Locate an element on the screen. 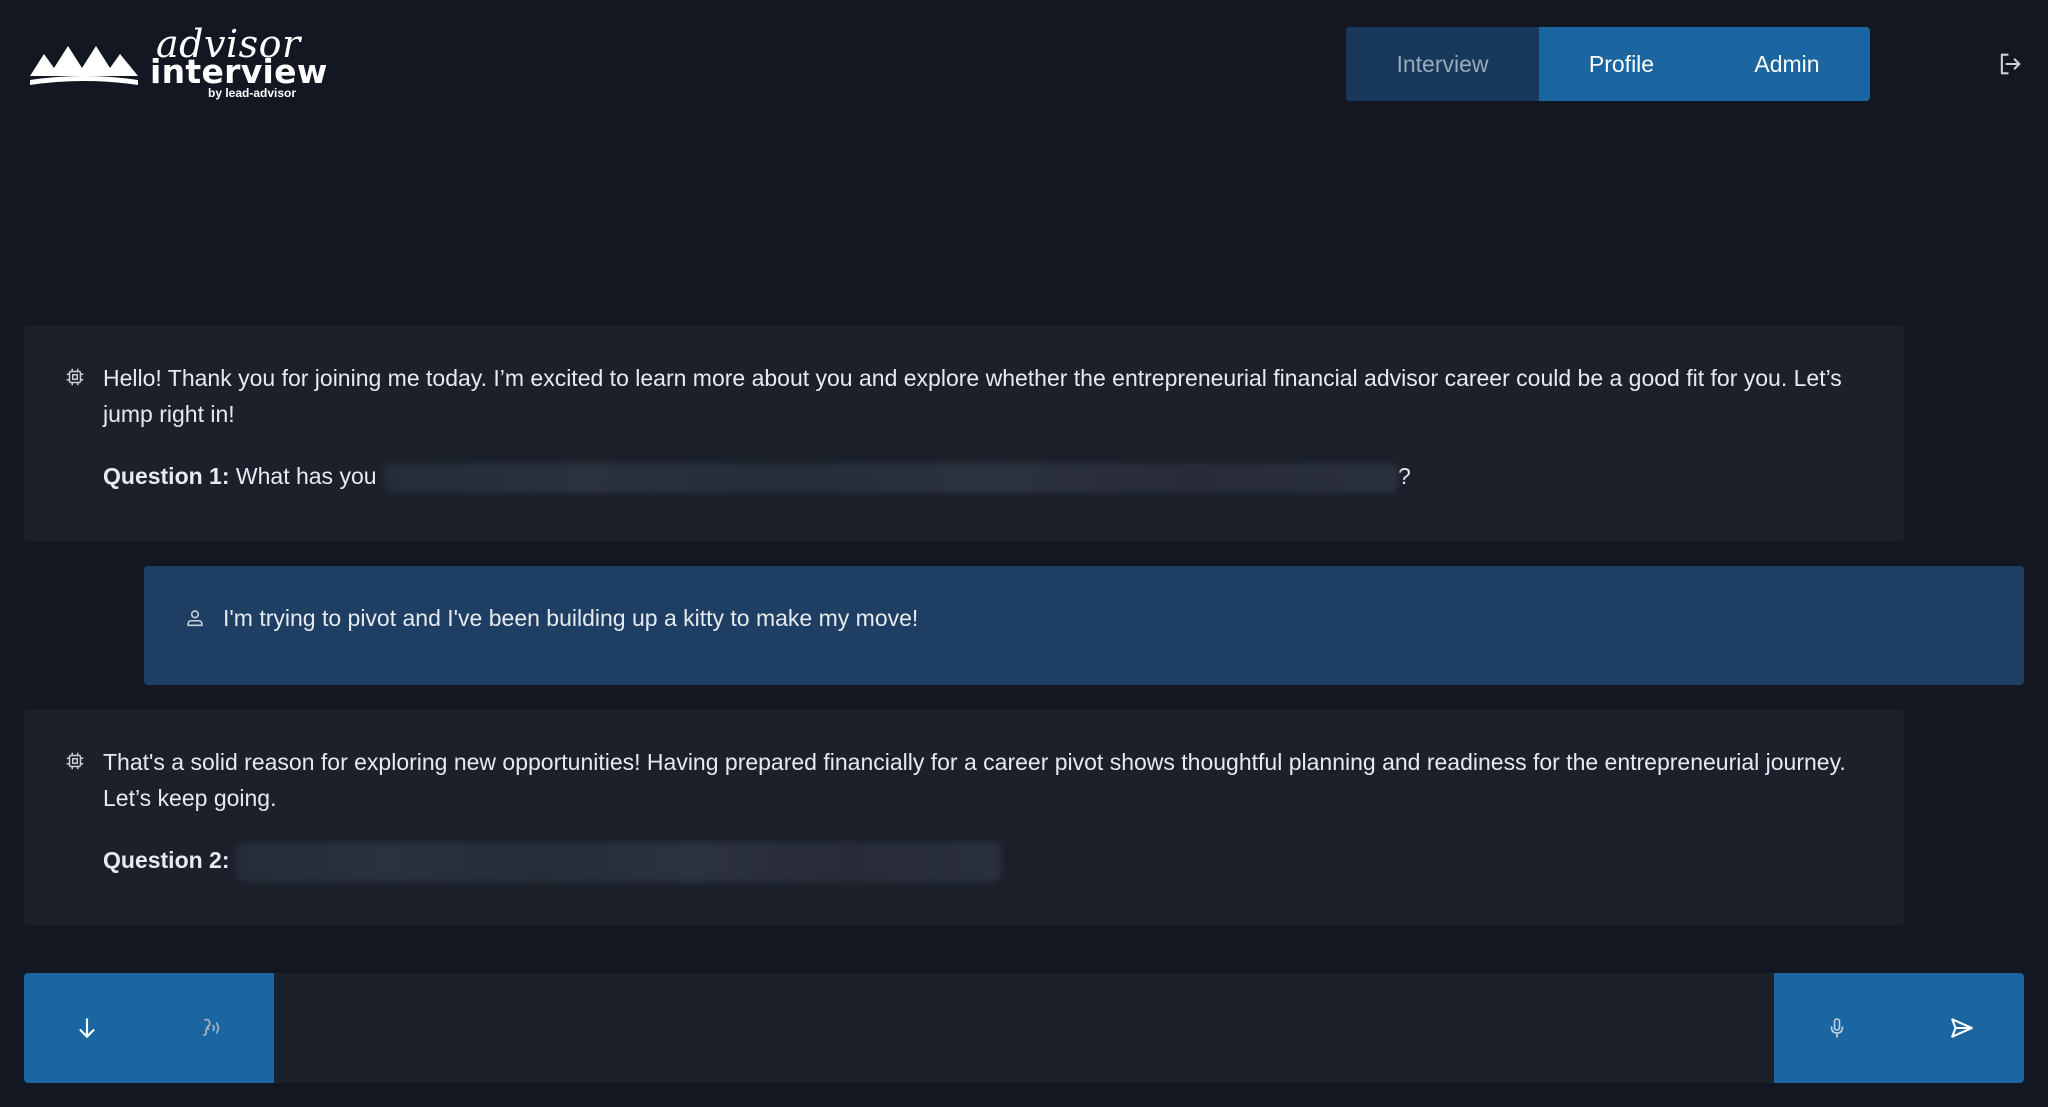 The height and width of the screenshot is (1107, 2048). nav-tabs: Interview Profile Admin is located at coordinates (1608, 64).